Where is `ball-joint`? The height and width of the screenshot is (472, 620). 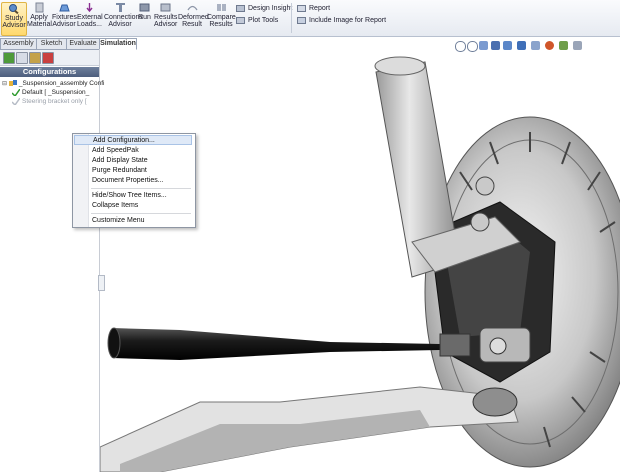
ball-joint is located at coordinates (495, 402).